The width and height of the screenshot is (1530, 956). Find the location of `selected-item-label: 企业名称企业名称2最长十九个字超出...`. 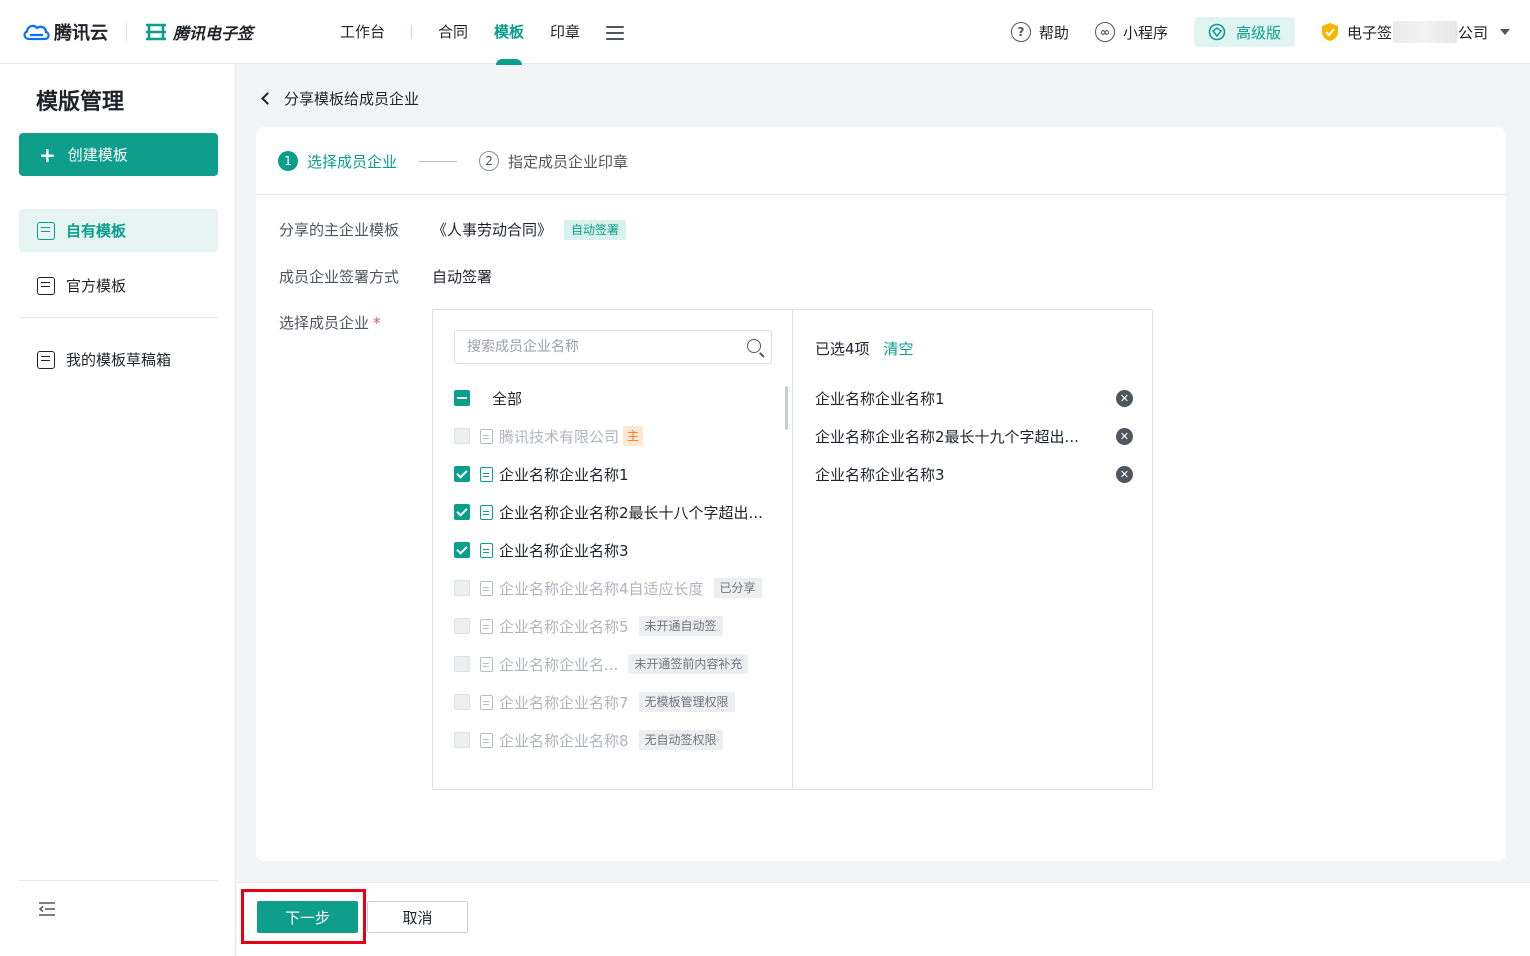

selected-item-label: 企业名称企业名称2最长十九个字超出... is located at coordinates (947, 436).